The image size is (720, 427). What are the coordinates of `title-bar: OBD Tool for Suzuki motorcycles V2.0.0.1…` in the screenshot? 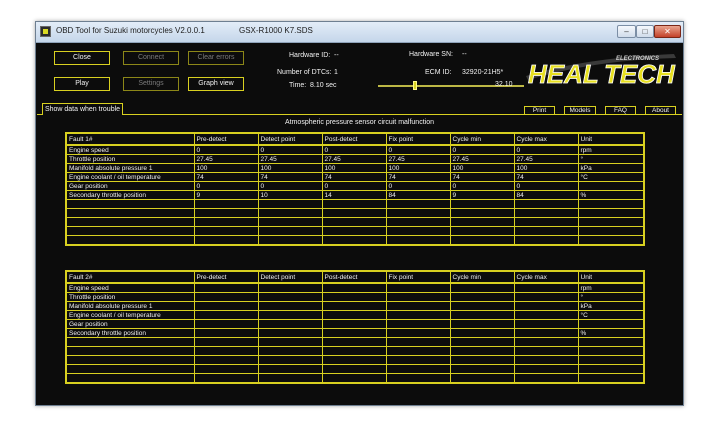 It's located at (359, 32).